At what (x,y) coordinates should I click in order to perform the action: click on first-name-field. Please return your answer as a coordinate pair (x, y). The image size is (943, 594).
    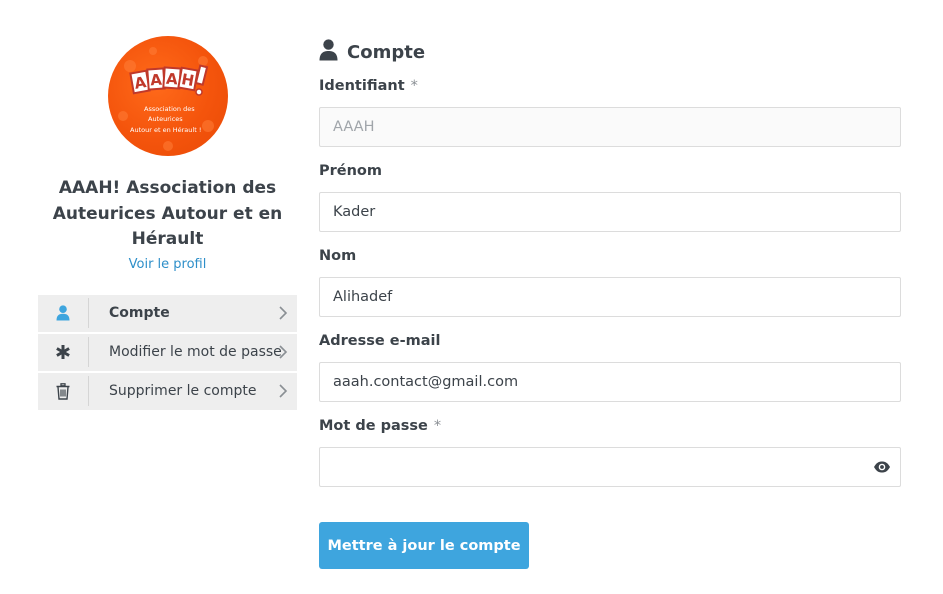
    Looking at the image, I should click on (610, 212).